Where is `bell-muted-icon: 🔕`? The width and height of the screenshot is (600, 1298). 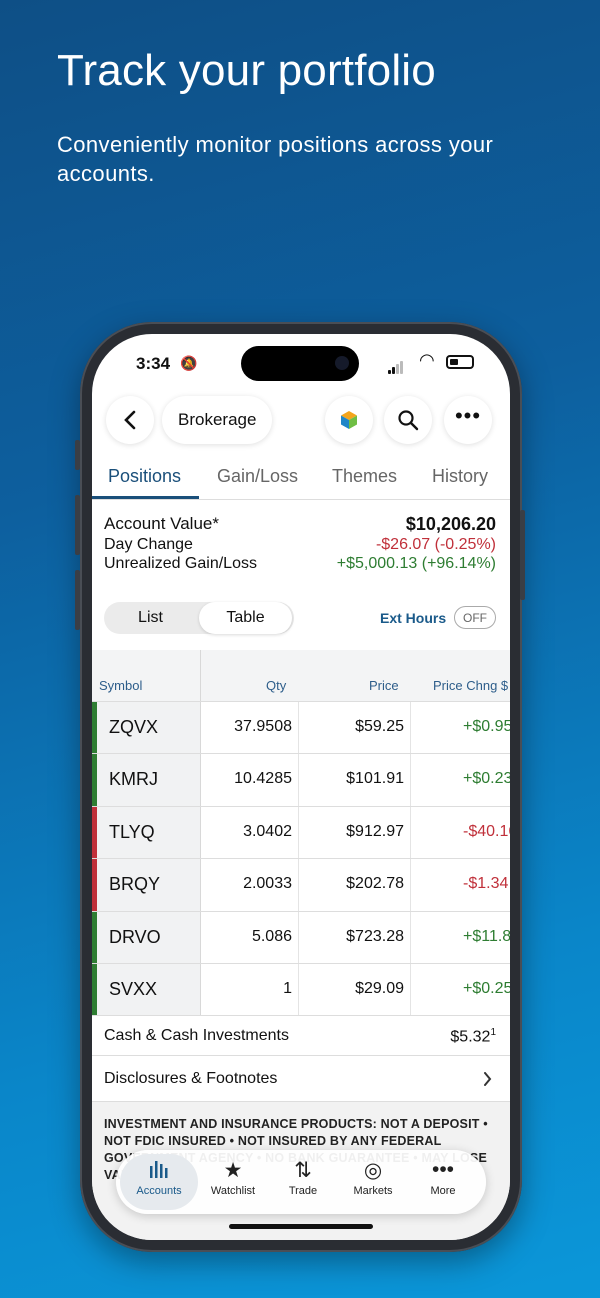 bell-muted-icon: 🔕 is located at coordinates (189, 363).